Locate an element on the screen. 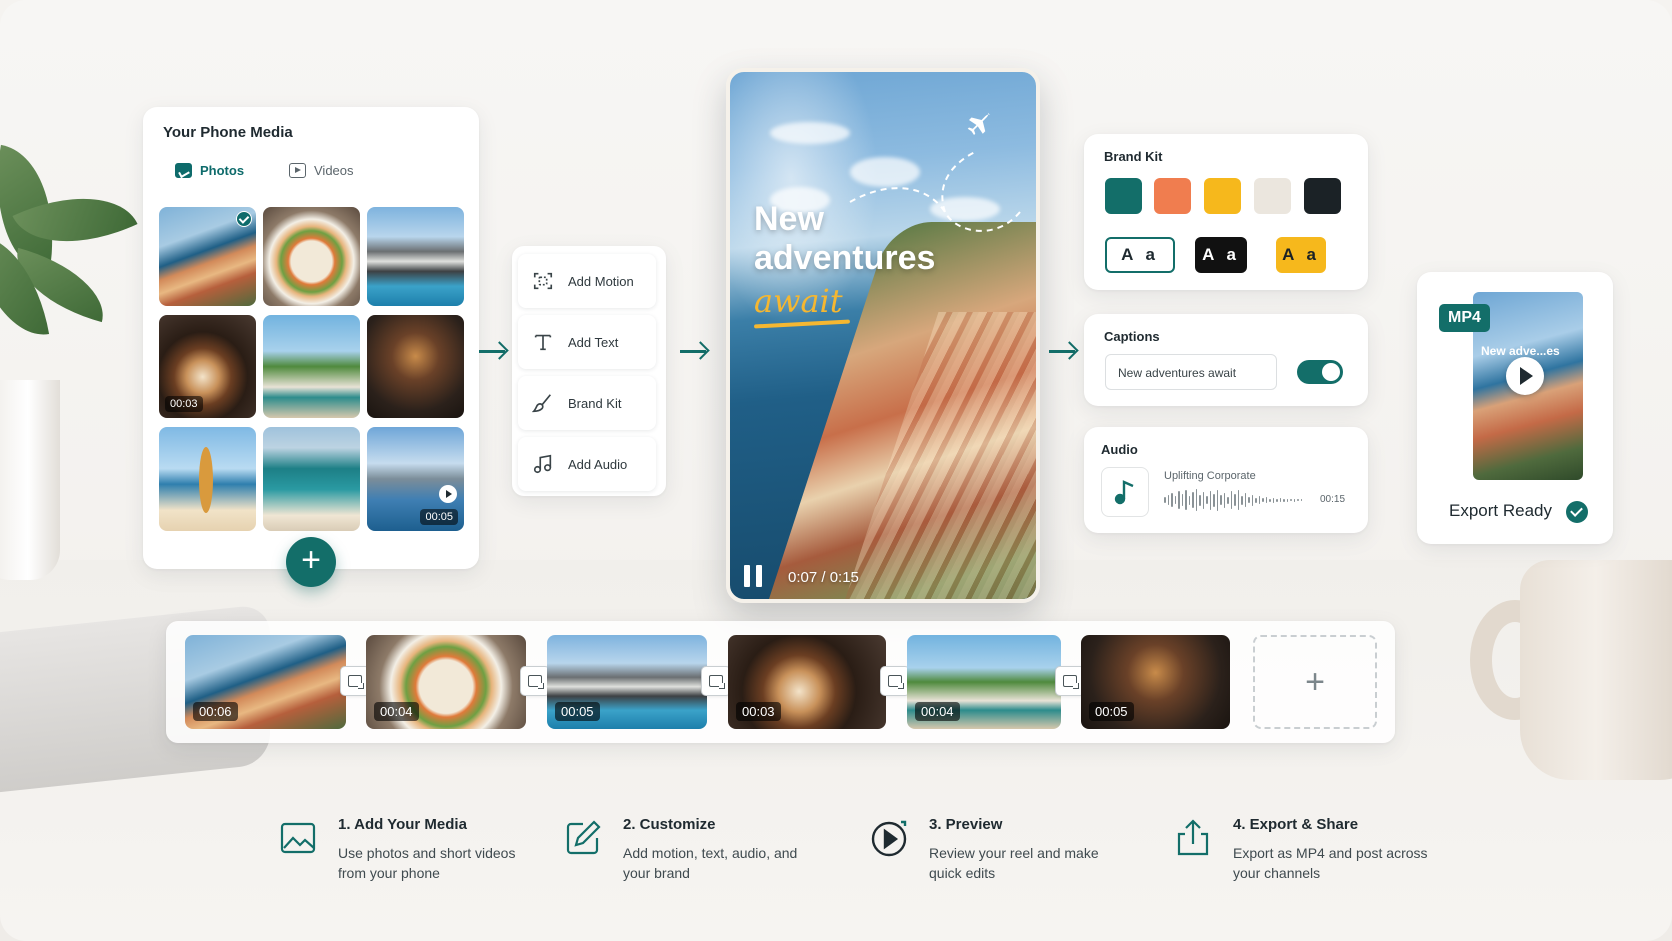 The width and height of the screenshot is (1672, 941). export-panel: New adve...es MP4 Export Ready is located at coordinates (1515, 408).